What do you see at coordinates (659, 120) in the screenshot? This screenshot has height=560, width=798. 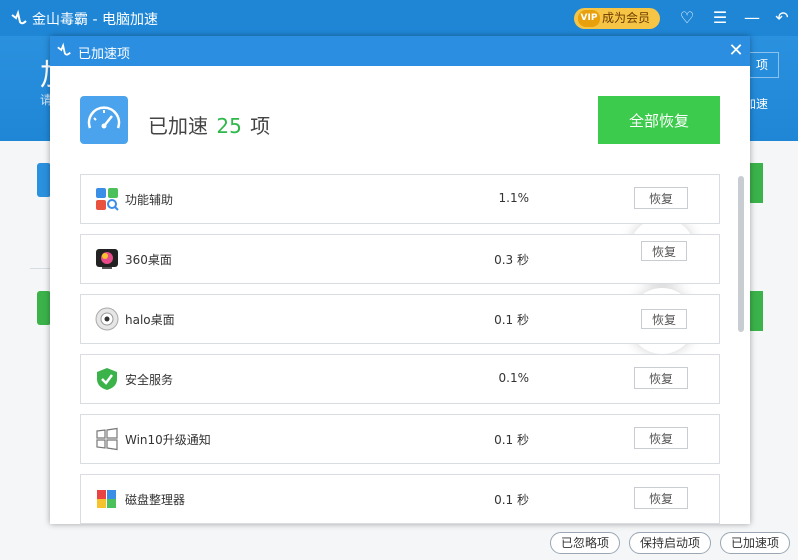 I see `restore-all-button: 全部恢复` at bounding box center [659, 120].